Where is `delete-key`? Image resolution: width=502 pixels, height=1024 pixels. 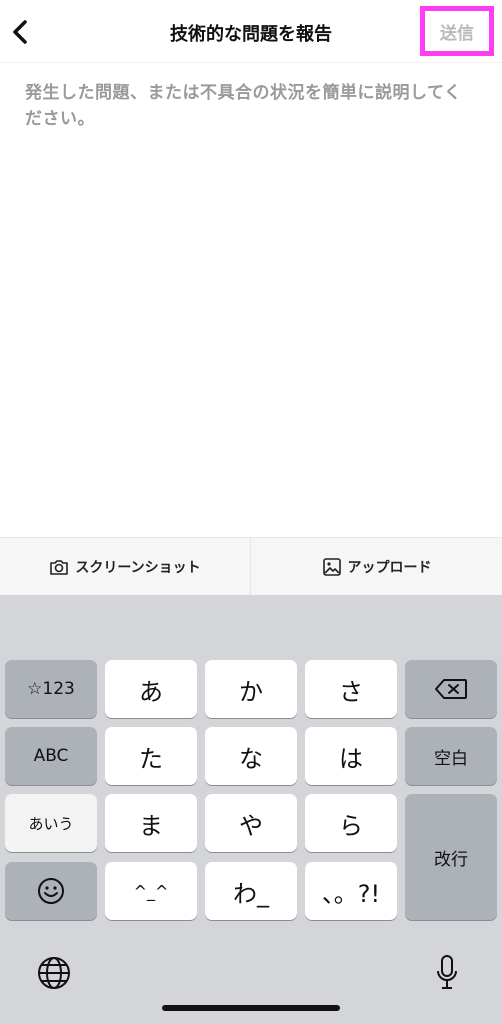 delete-key is located at coordinates (451, 689).